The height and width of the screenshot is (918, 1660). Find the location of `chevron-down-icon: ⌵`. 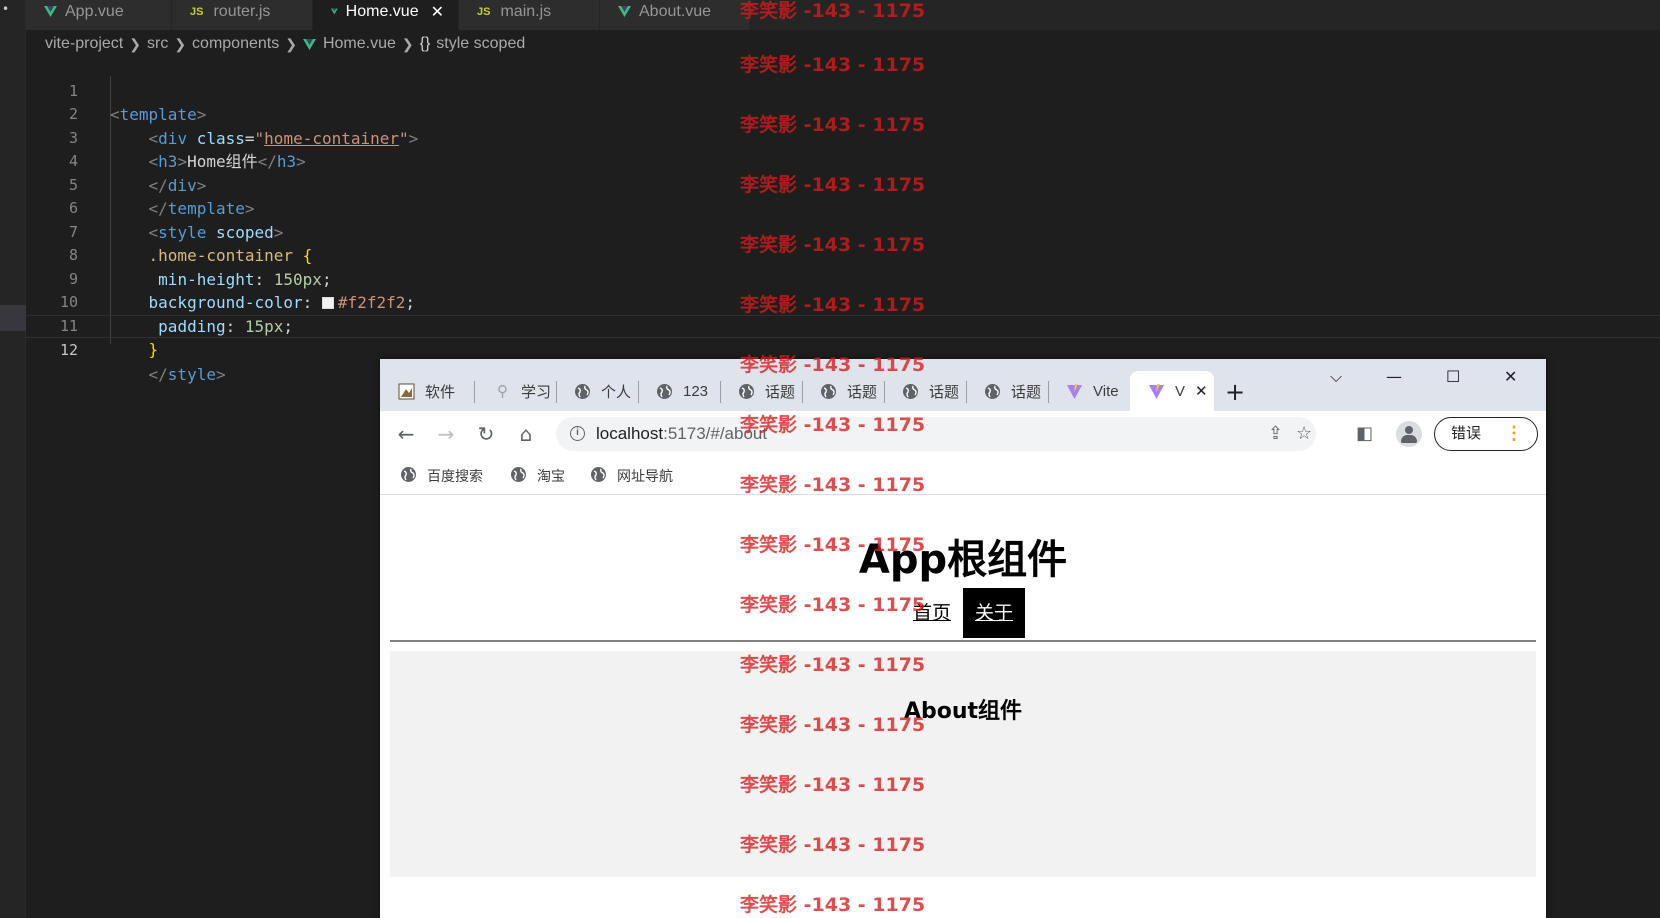

chevron-down-icon: ⌵ is located at coordinates (1336, 377).